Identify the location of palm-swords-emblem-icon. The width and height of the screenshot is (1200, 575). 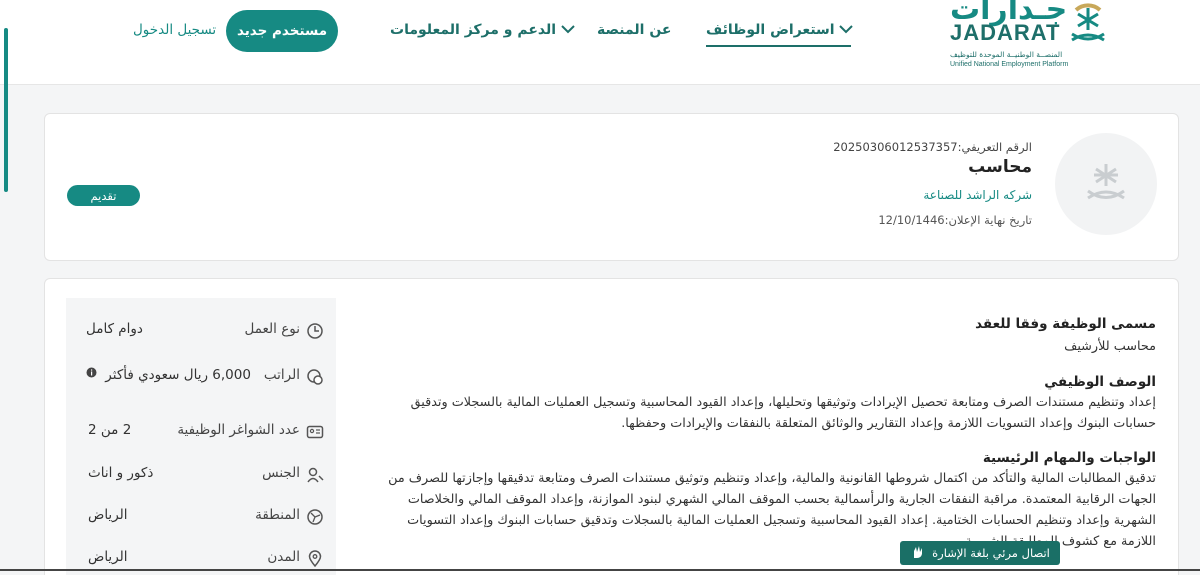
(1088, 28).